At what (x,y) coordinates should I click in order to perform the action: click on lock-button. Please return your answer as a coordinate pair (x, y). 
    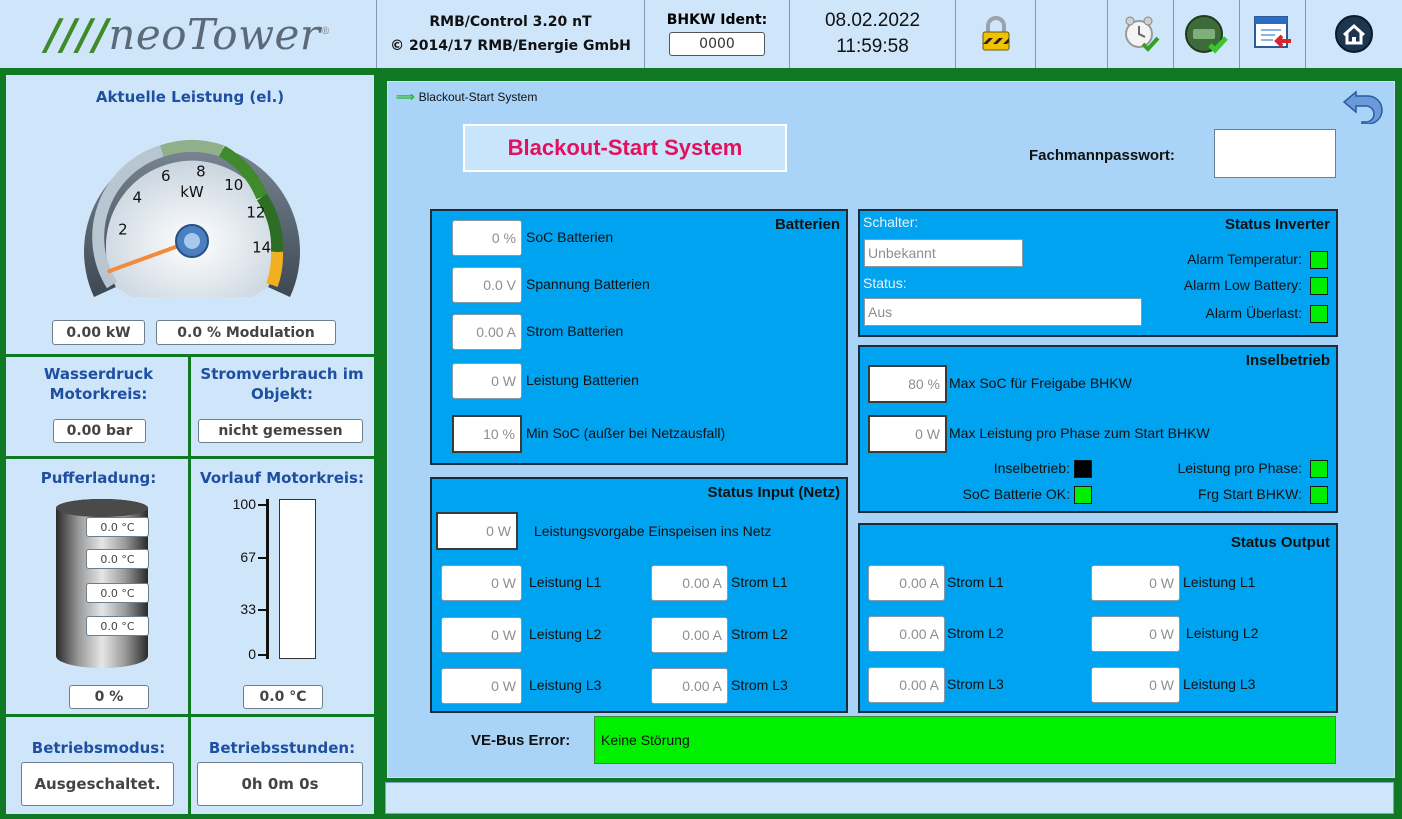
    Looking at the image, I should click on (996, 34).